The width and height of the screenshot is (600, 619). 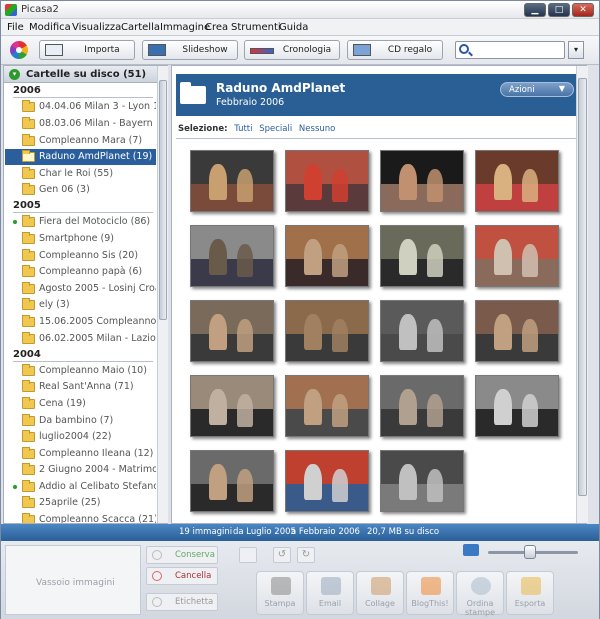 I want to click on import-icon, so click(x=54, y=50).